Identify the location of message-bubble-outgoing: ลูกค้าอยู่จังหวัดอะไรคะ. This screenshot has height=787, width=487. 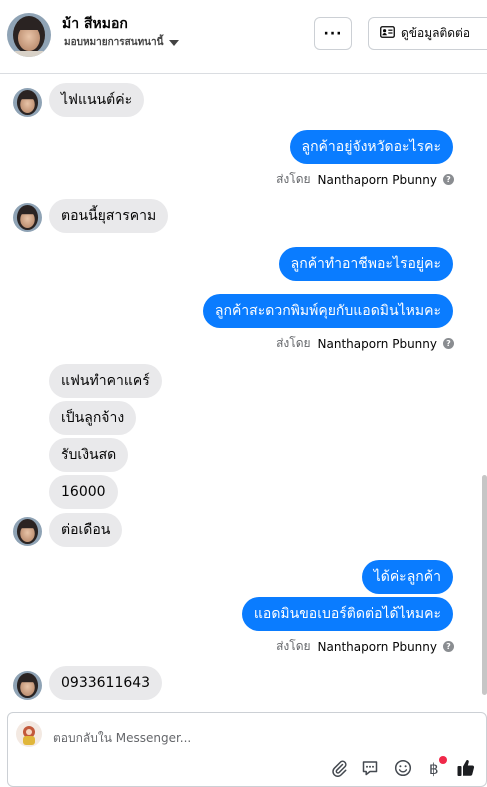
(371, 147).